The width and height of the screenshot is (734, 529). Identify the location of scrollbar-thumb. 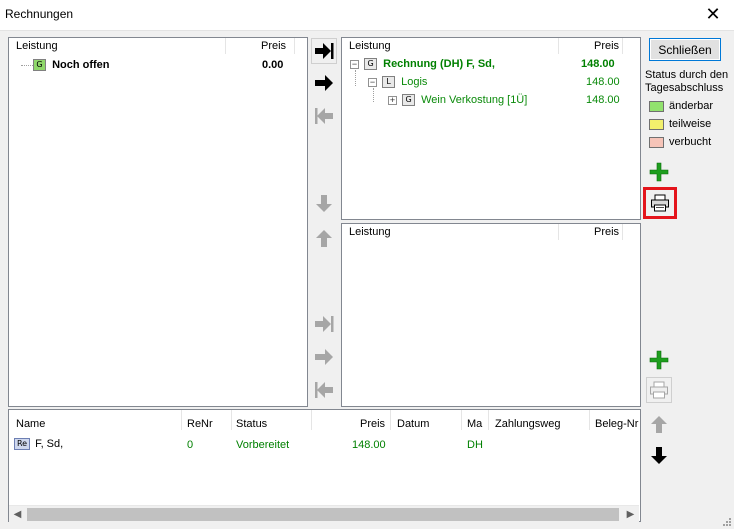
(323, 514).